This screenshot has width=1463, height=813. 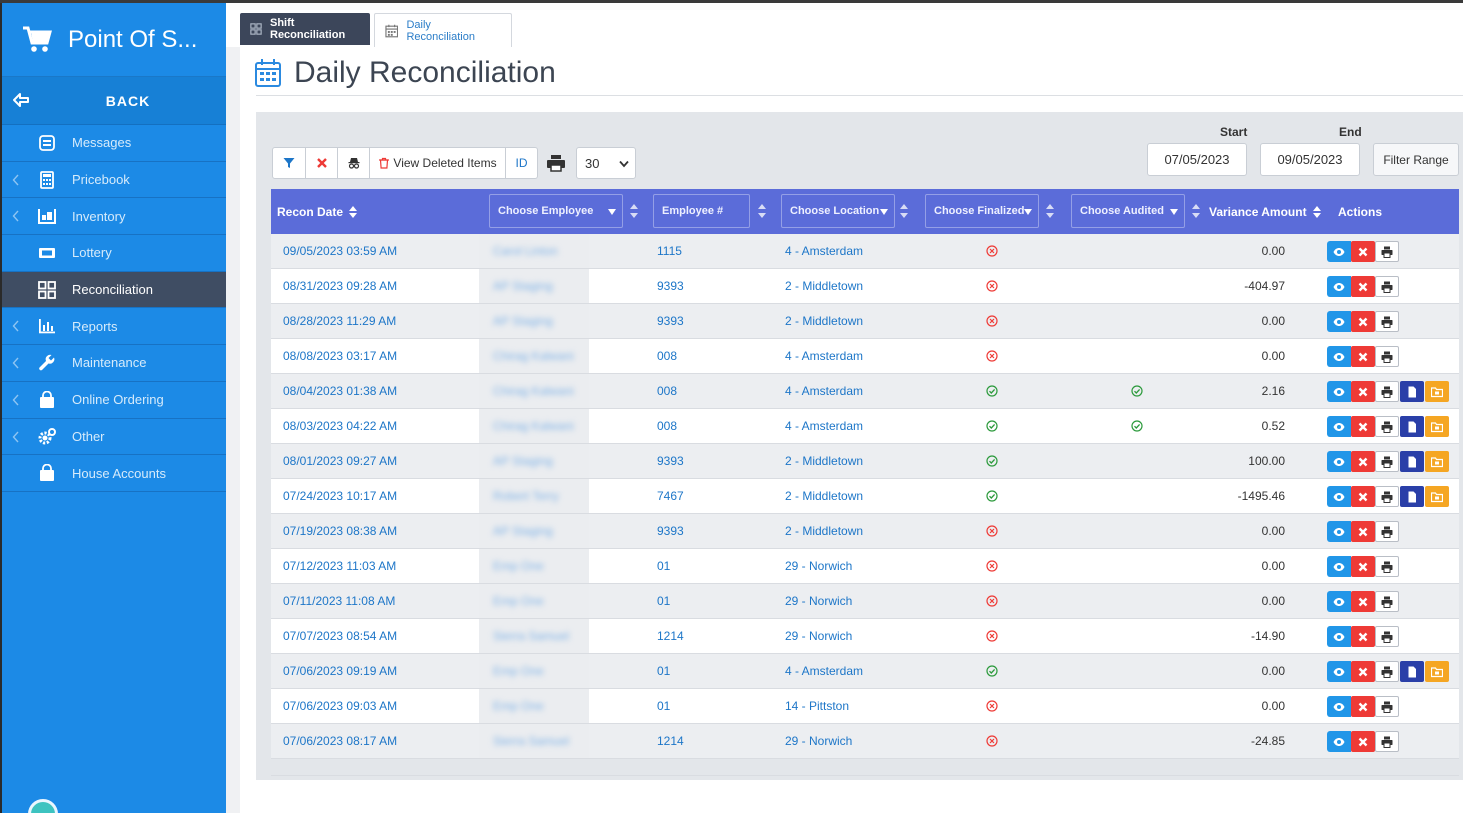 What do you see at coordinates (340, 426) in the screenshot?
I see `recon-date-link: 08/03/2023 04:22 AM` at bounding box center [340, 426].